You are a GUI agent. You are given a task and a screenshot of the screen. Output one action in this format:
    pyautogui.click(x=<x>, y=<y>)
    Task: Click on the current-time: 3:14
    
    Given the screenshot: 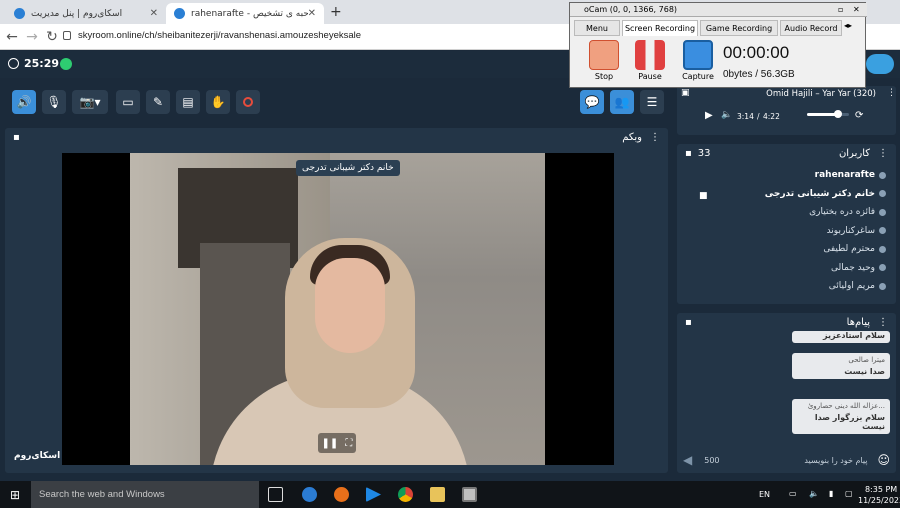 What is the action you would take?
    pyautogui.click(x=745, y=116)
    